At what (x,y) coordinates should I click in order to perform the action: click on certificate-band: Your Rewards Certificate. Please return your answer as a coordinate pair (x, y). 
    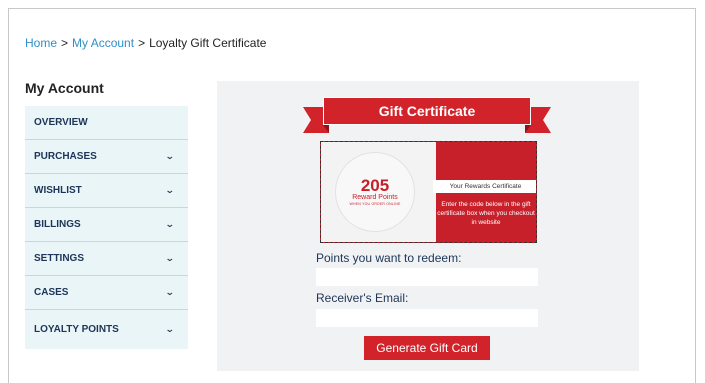
    Looking at the image, I should click on (484, 186).